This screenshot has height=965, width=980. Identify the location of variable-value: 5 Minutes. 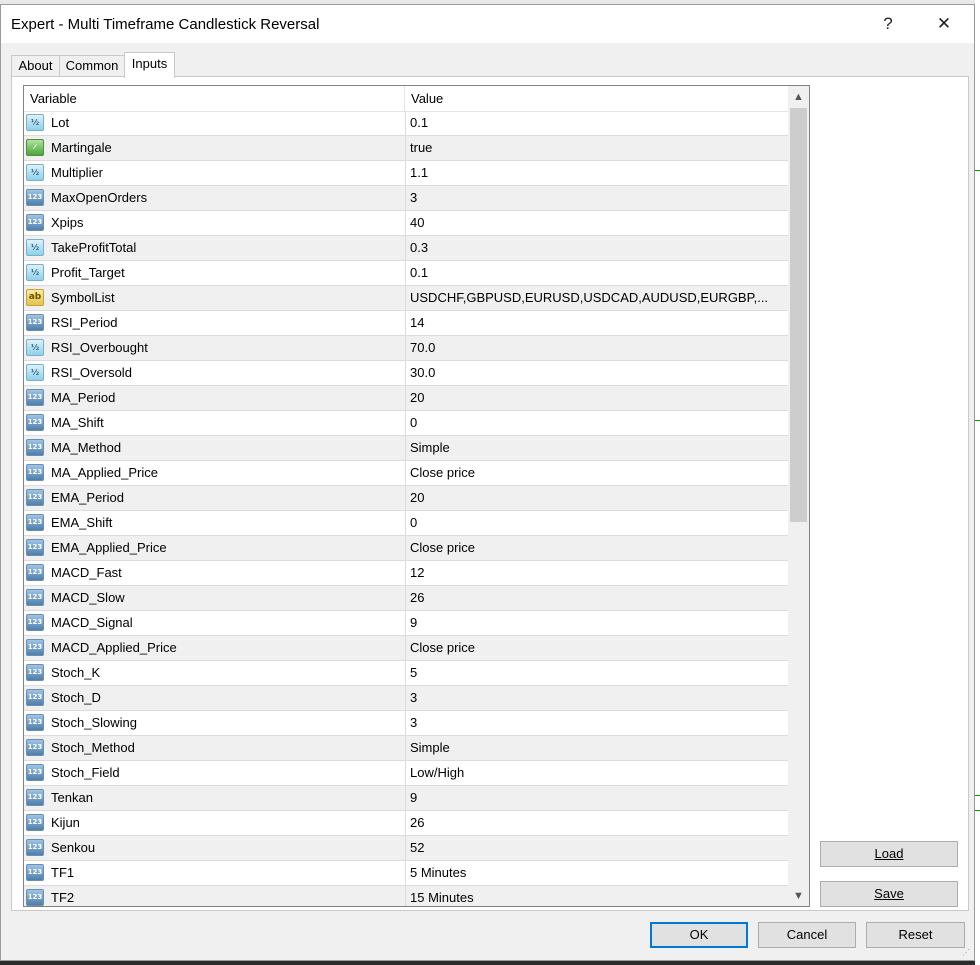
(596, 873).